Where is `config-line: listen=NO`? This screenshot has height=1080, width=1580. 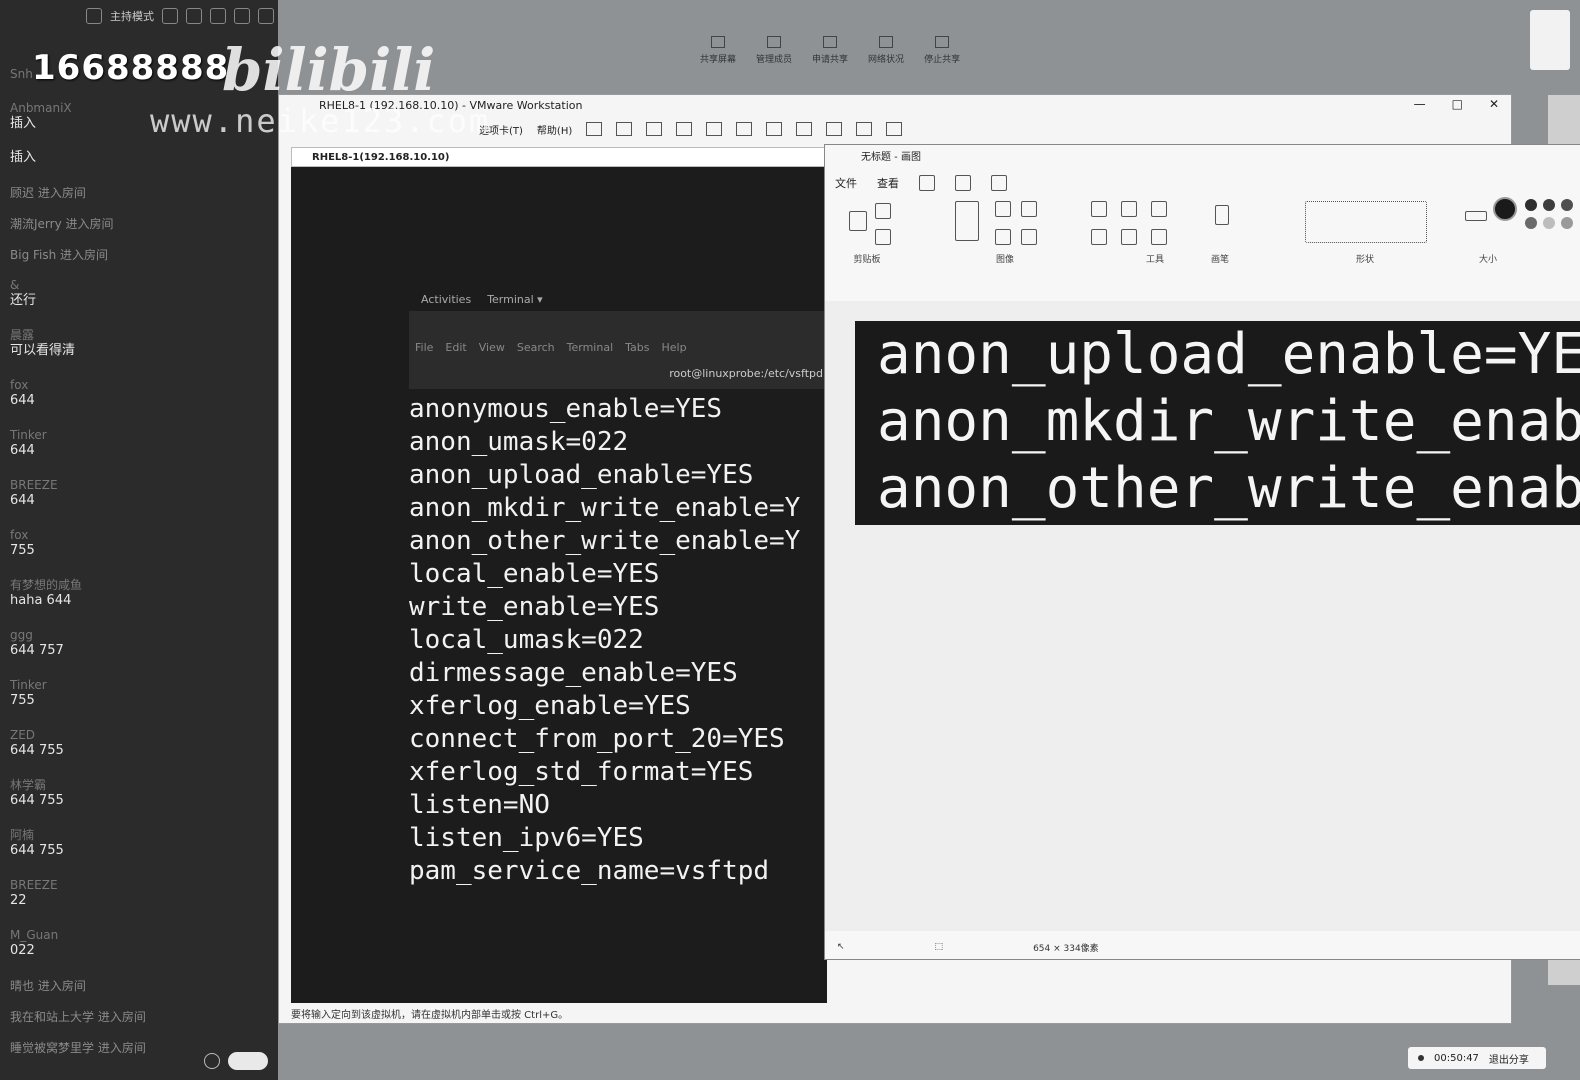 config-line: listen=NO is located at coordinates (479, 805).